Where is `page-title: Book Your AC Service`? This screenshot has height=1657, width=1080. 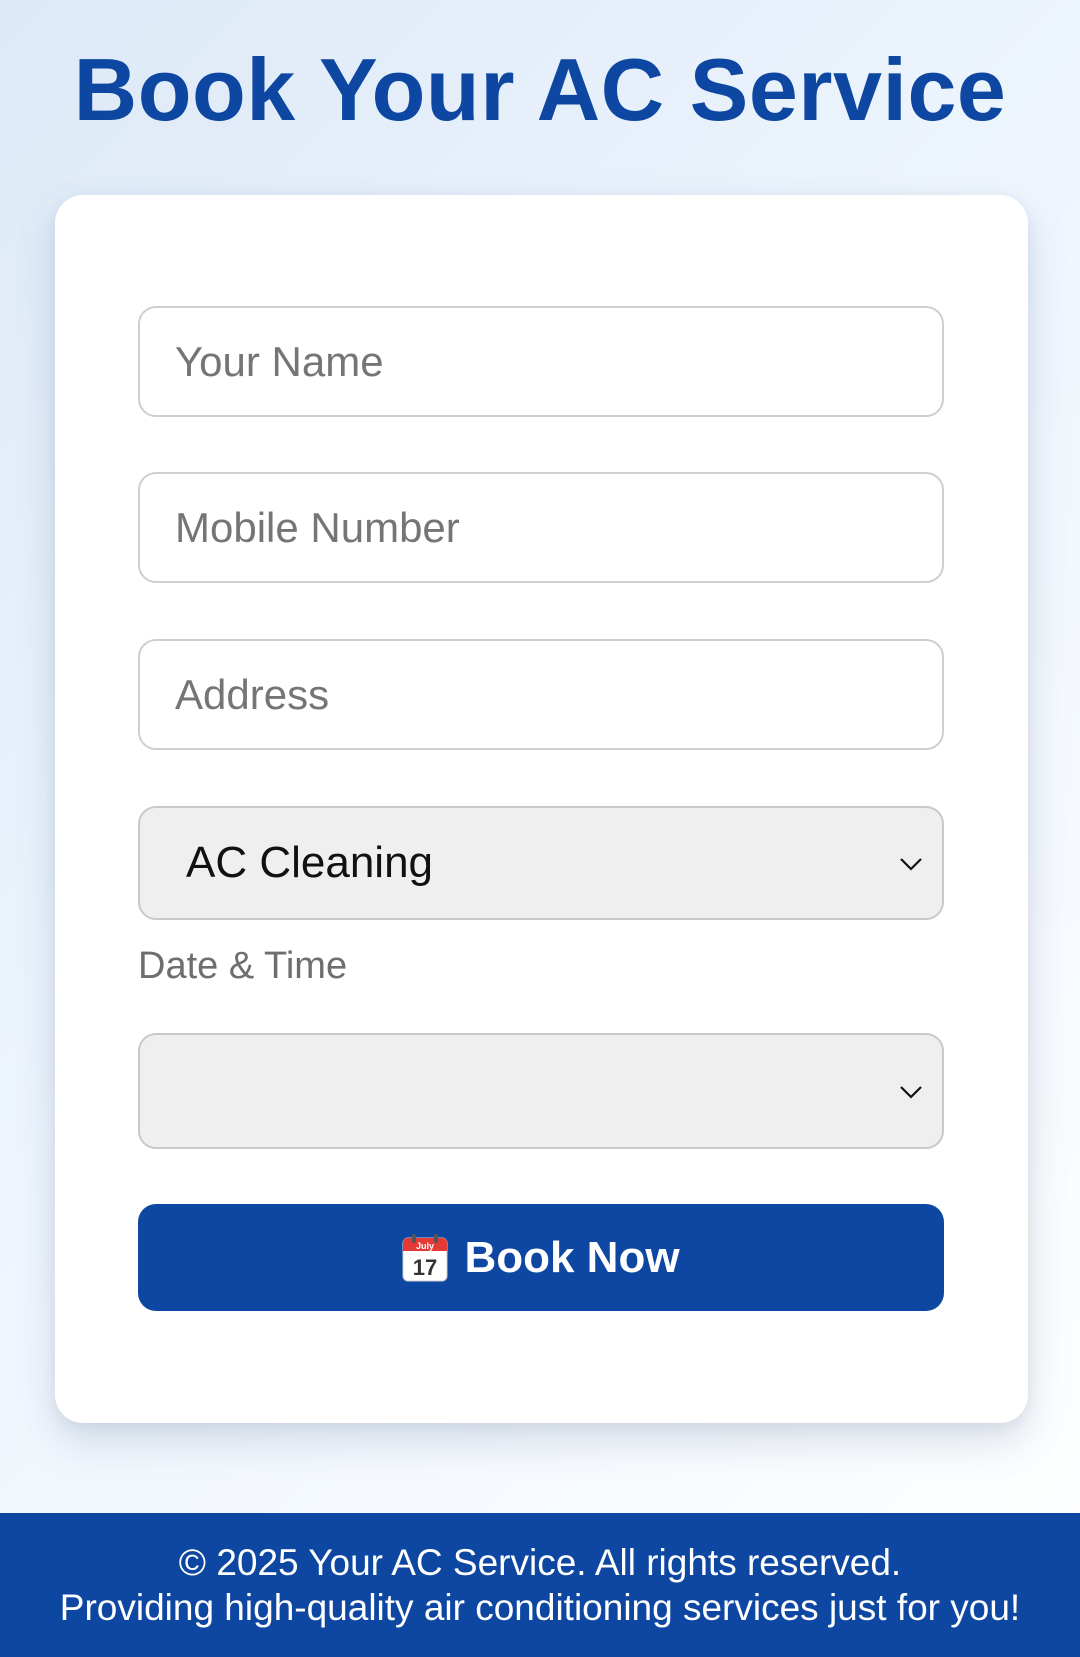 page-title: Book Your AC Service is located at coordinates (540, 89).